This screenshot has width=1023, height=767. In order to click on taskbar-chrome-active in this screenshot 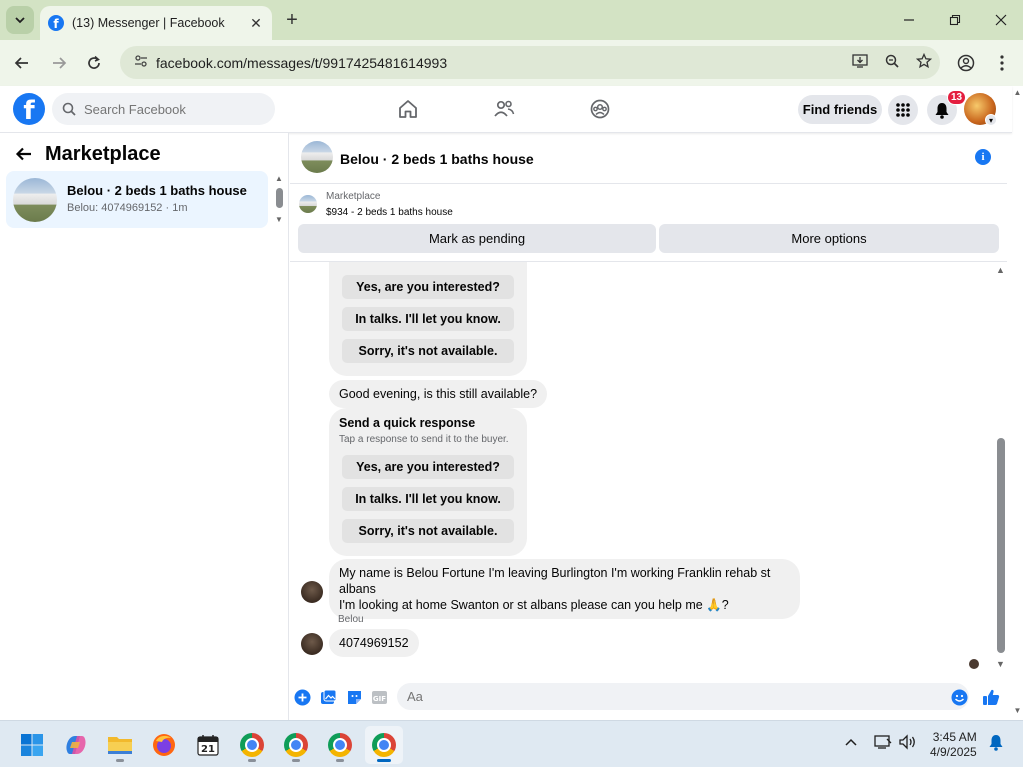, I will do `click(384, 745)`.